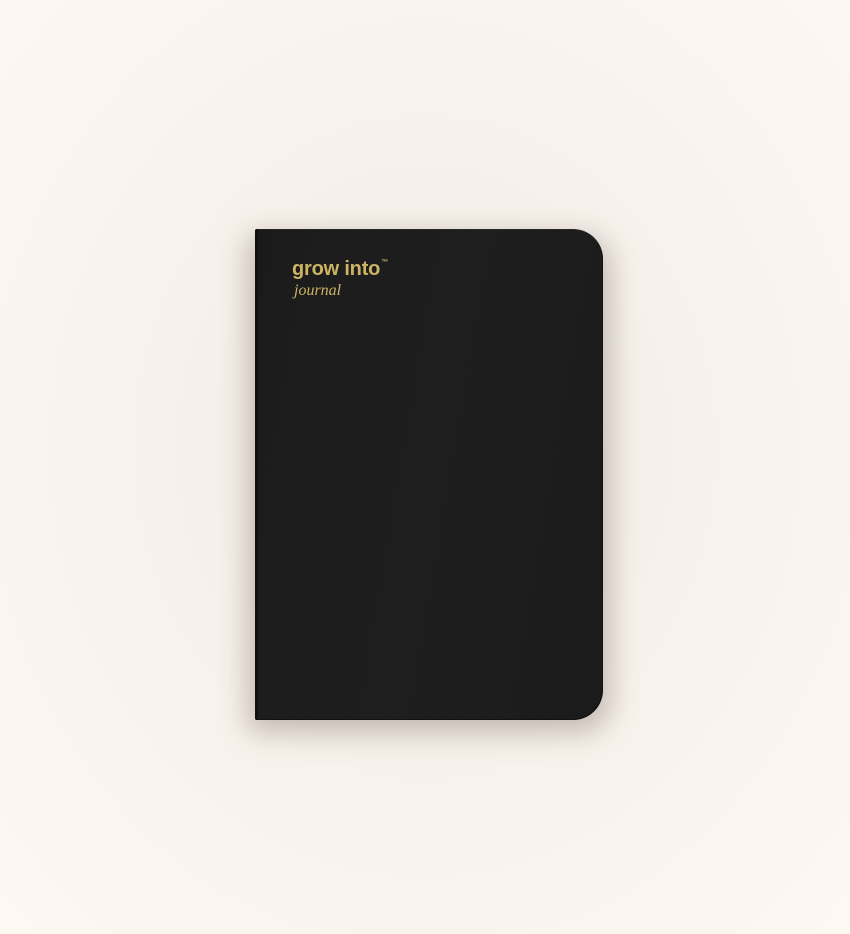 The width and height of the screenshot is (850, 934). What do you see at coordinates (318, 290) in the screenshot?
I see `brand-subtitle: journal` at bounding box center [318, 290].